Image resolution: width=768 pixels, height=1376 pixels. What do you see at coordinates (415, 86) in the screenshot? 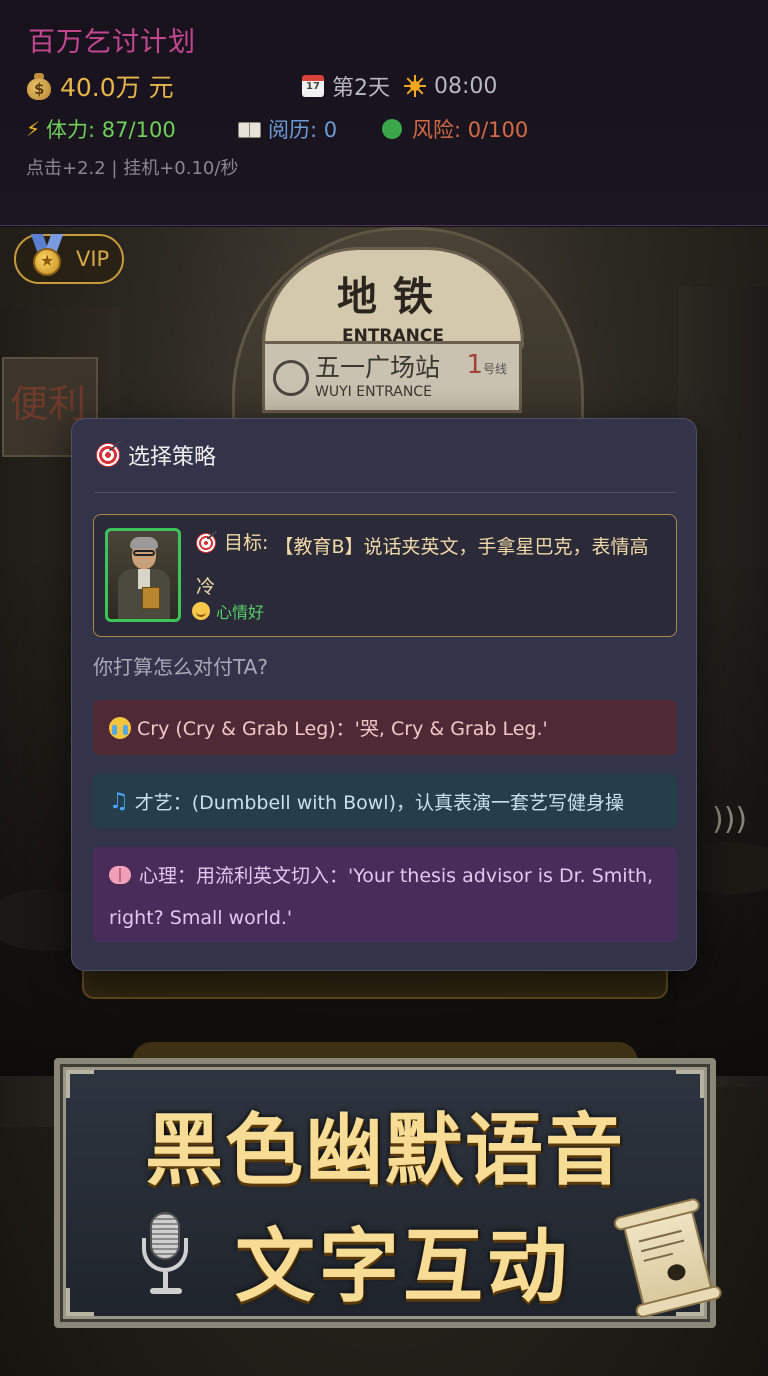
I see `sun-icon` at bounding box center [415, 86].